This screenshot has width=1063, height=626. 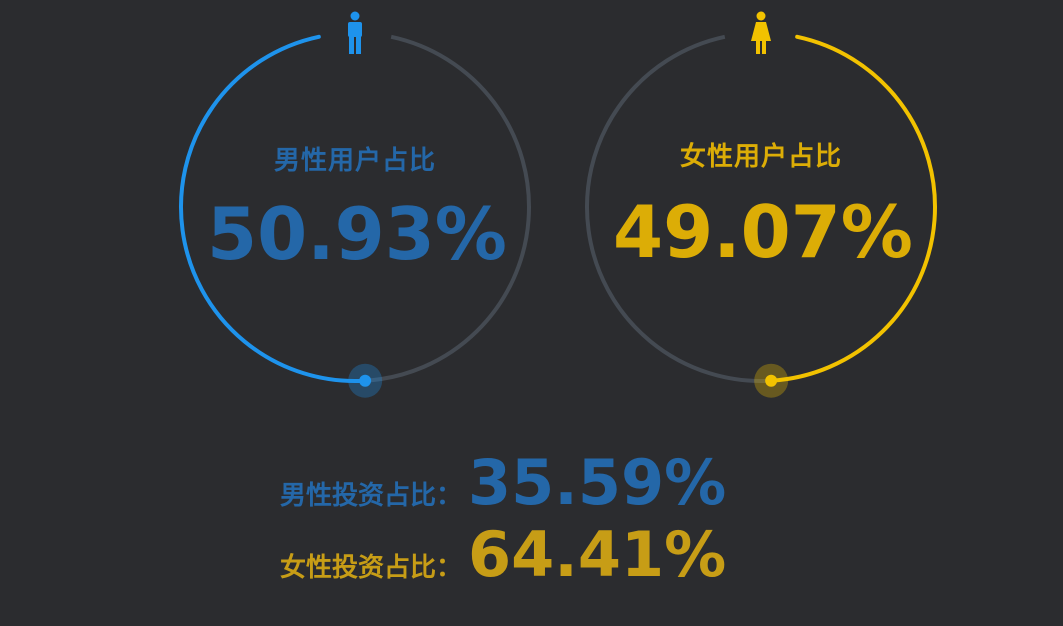 What do you see at coordinates (597, 554) in the screenshot?
I see `female-investment-value: 64.41%` at bounding box center [597, 554].